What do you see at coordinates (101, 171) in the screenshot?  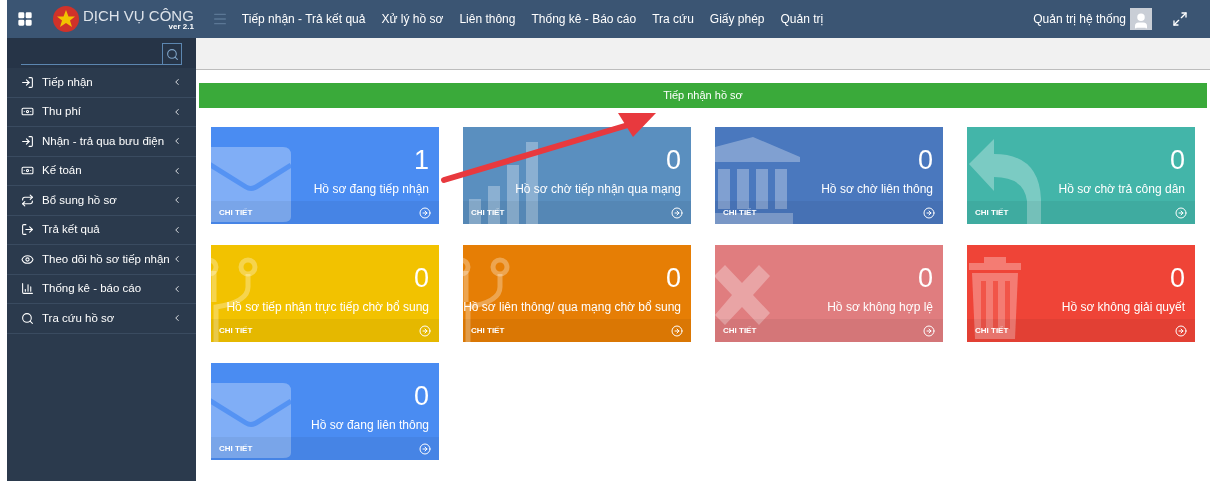 I see `sidebar-item: Kế toán` at bounding box center [101, 171].